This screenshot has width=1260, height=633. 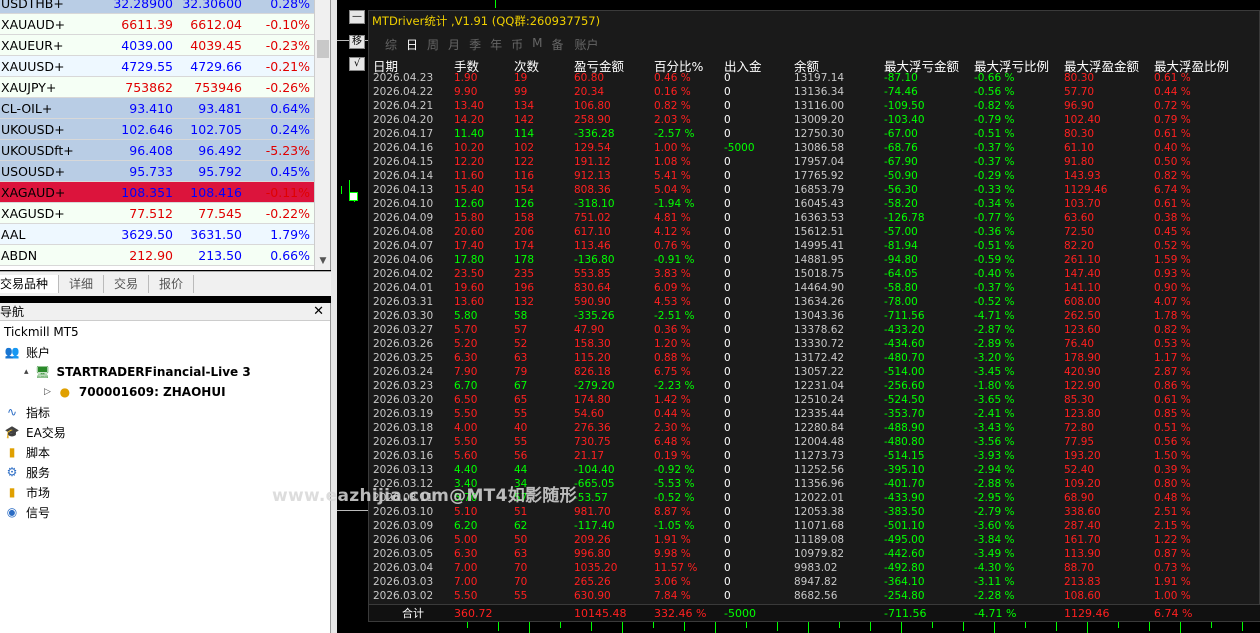 I want to click on cell-max-float-profit: 123.80, so click(x=1082, y=414).